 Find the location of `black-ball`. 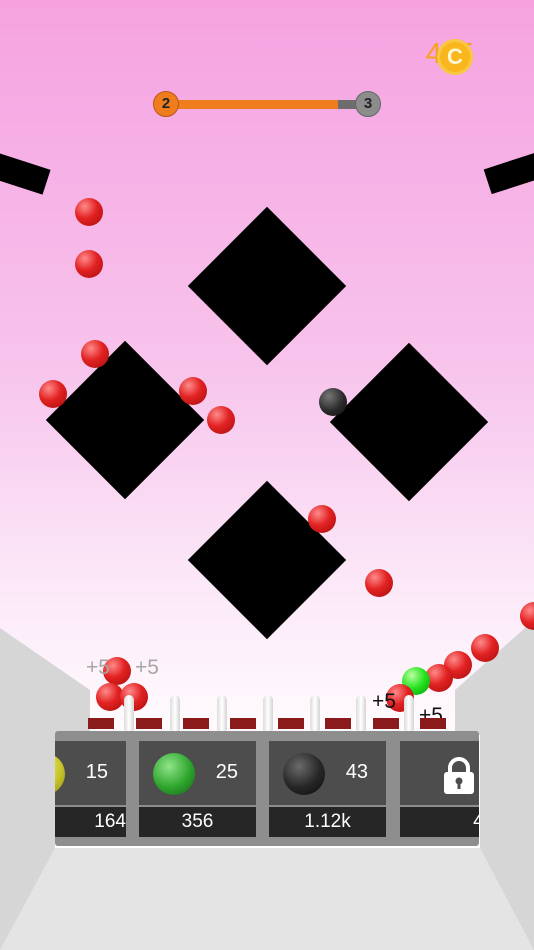

black-ball is located at coordinates (333, 402).